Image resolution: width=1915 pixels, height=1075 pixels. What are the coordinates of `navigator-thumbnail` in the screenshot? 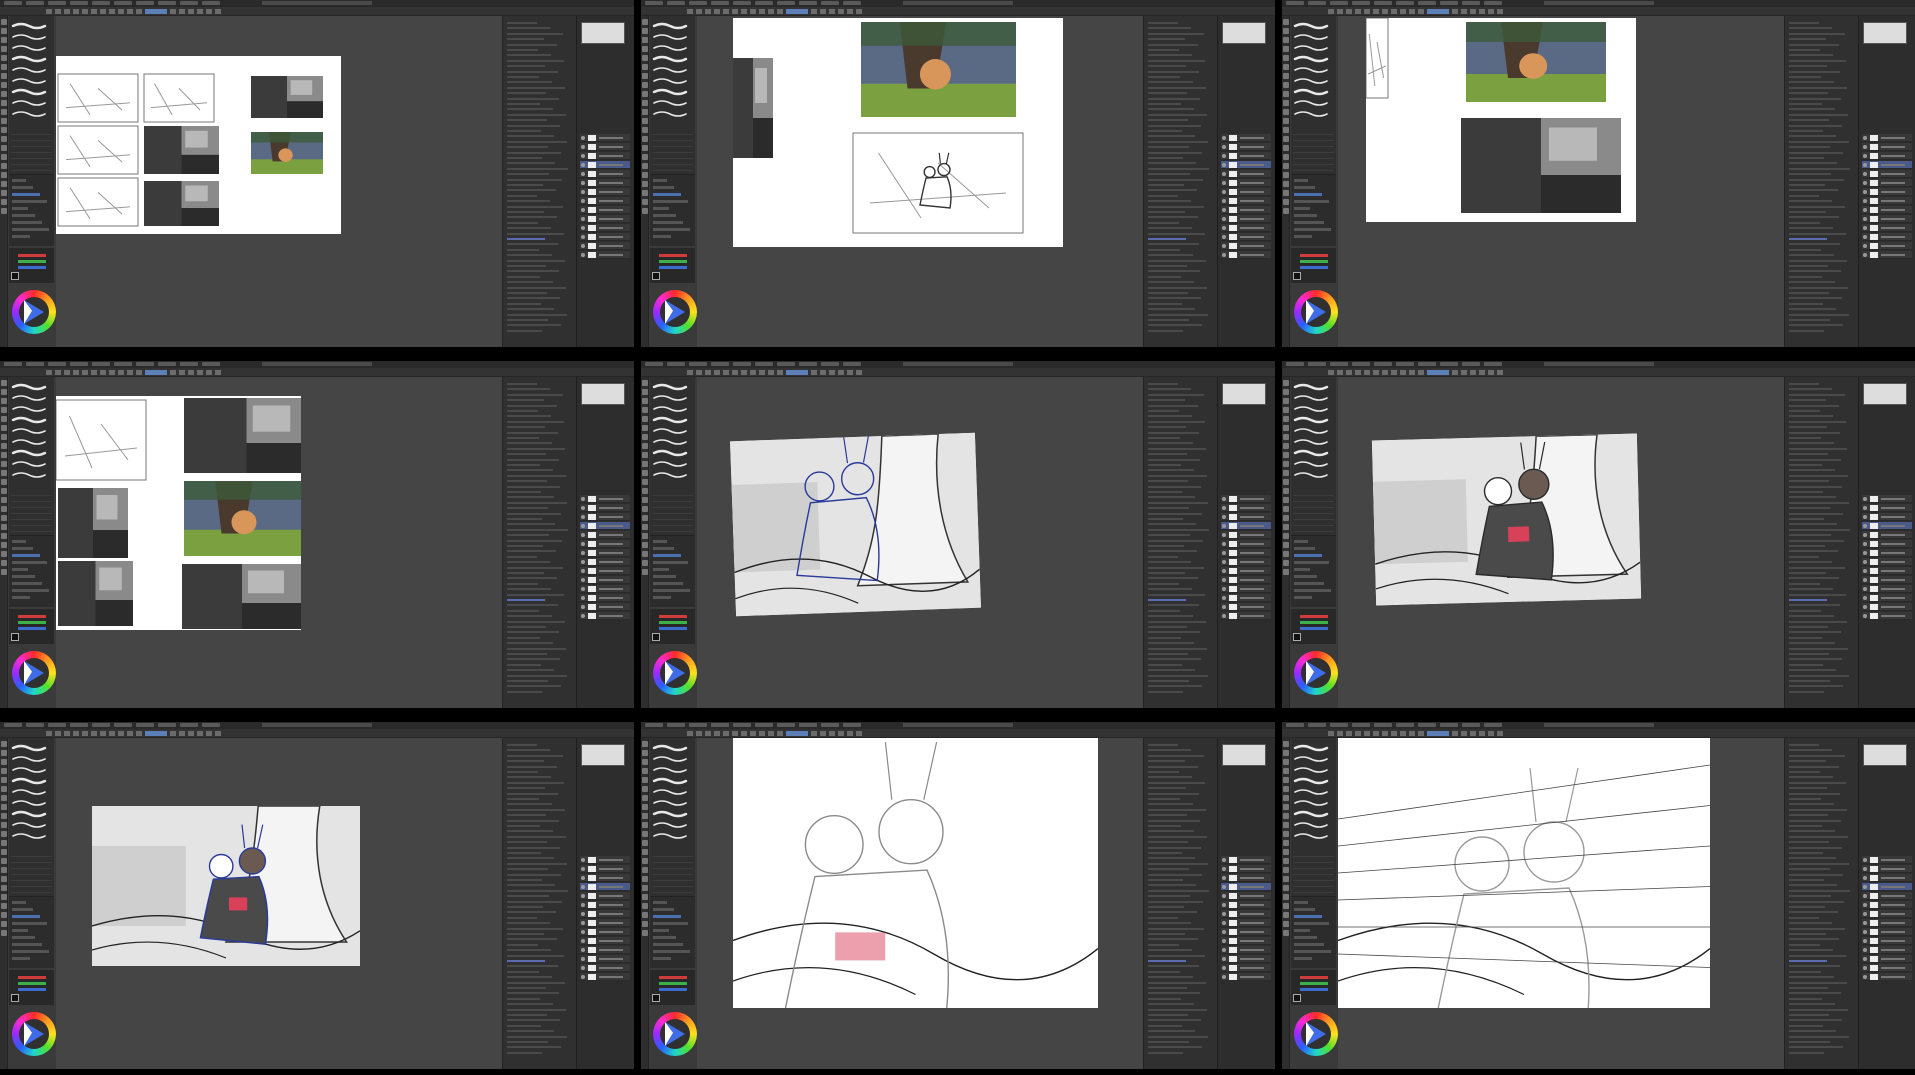 It's located at (1885, 33).